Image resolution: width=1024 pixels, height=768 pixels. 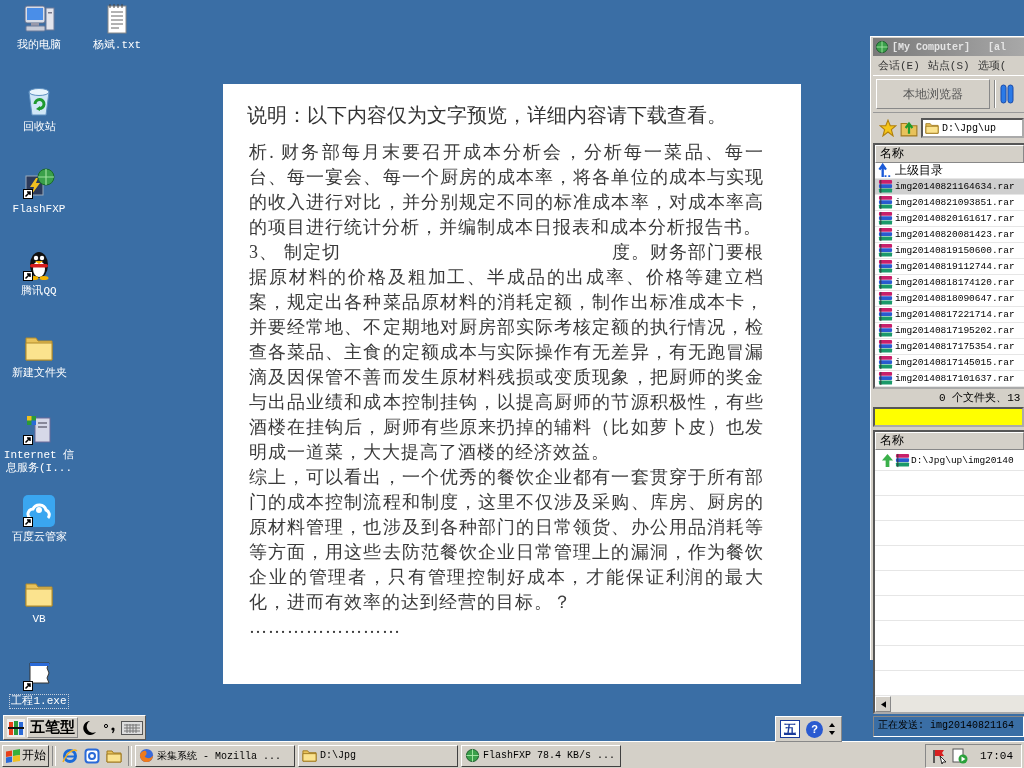 I want to click on task-button: D:\Jpg, so click(x=378, y=755).